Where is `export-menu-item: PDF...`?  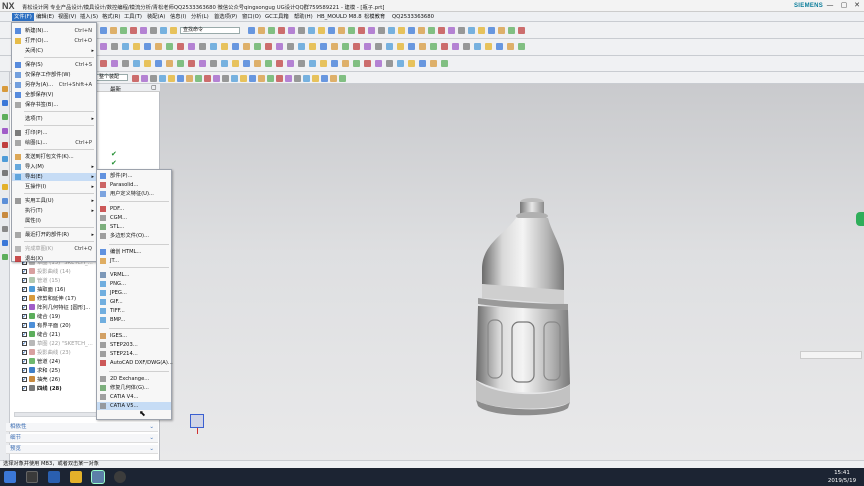
export-menu-item: PDF... is located at coordinates (134, 209).